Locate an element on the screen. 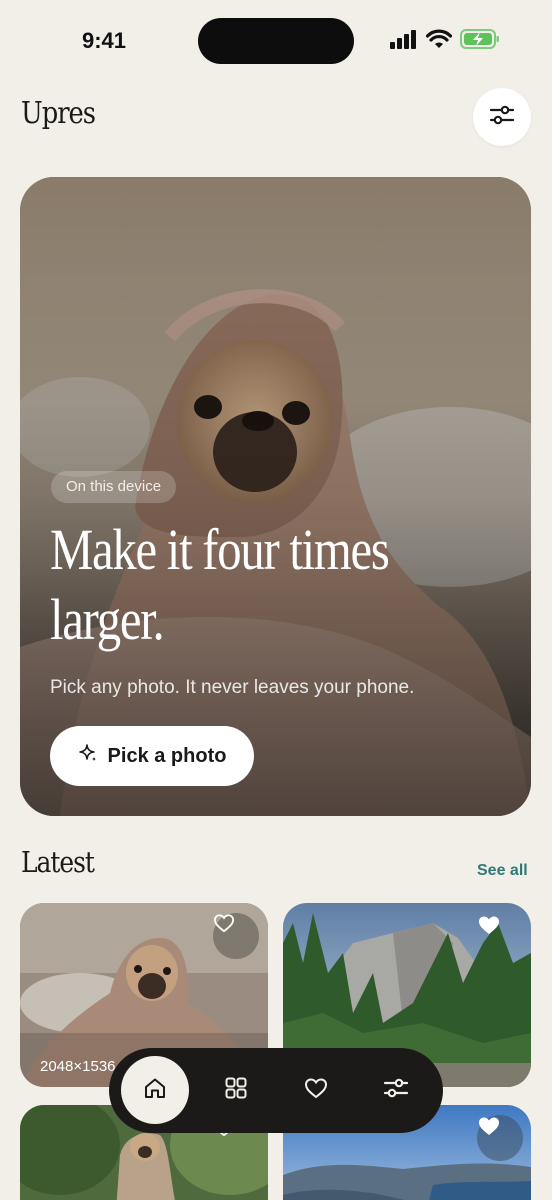 This screenshot has height=1200, width=552. grid-icon is located at coordinates (236, 1090).